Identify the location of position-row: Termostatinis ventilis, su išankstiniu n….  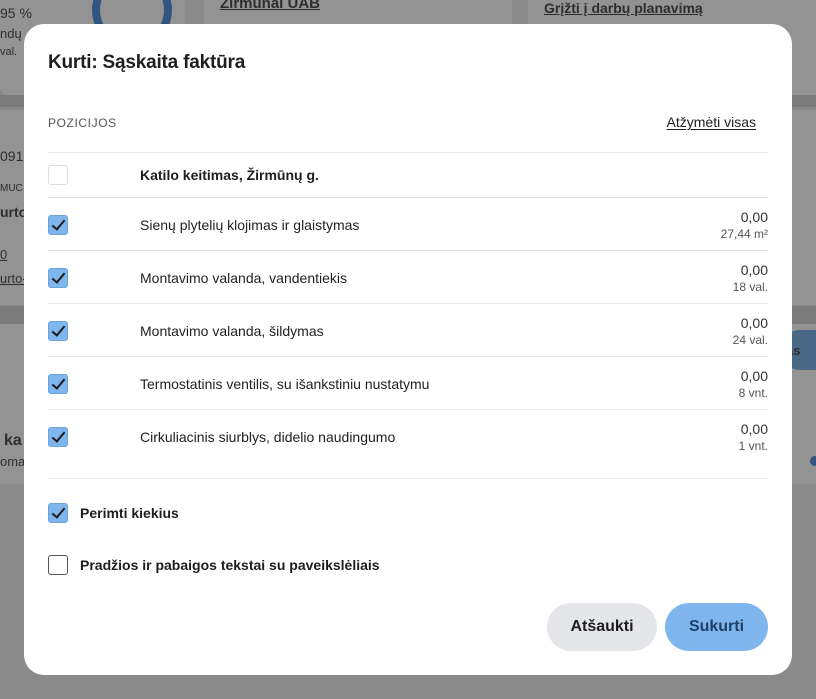
(408, 383).